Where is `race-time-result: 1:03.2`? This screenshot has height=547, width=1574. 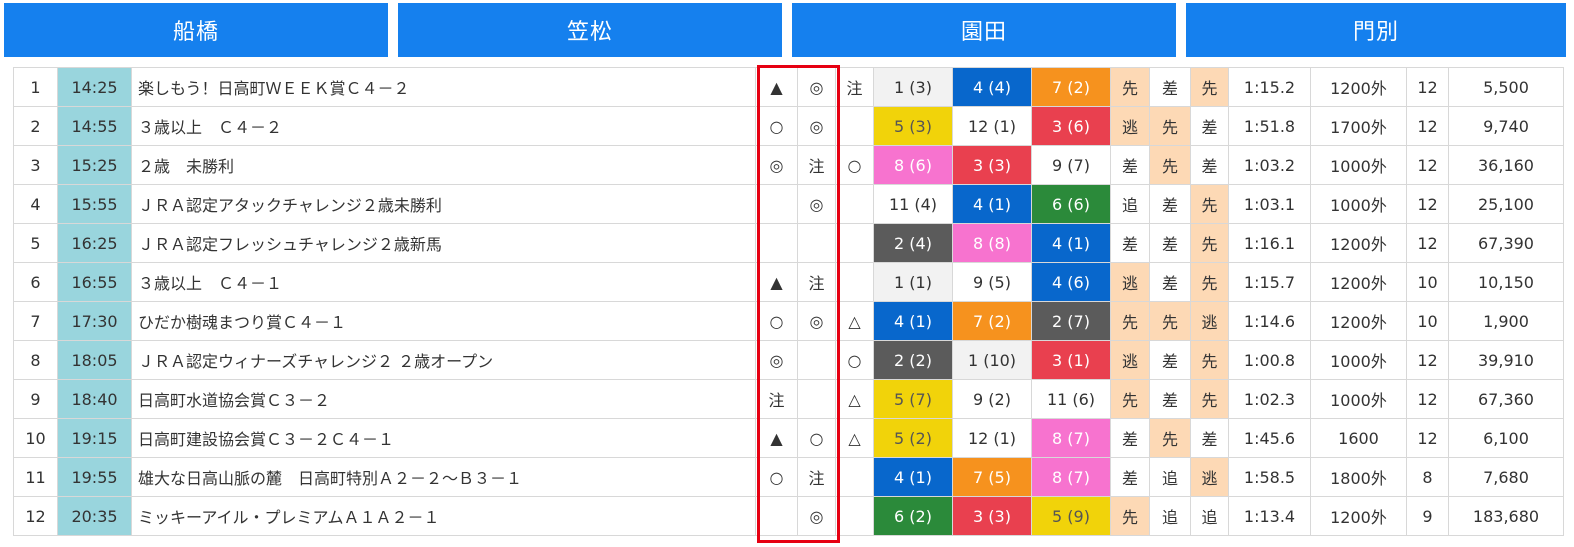
race-time-result: 1:03.2 is located at coordinates (1269, 165).